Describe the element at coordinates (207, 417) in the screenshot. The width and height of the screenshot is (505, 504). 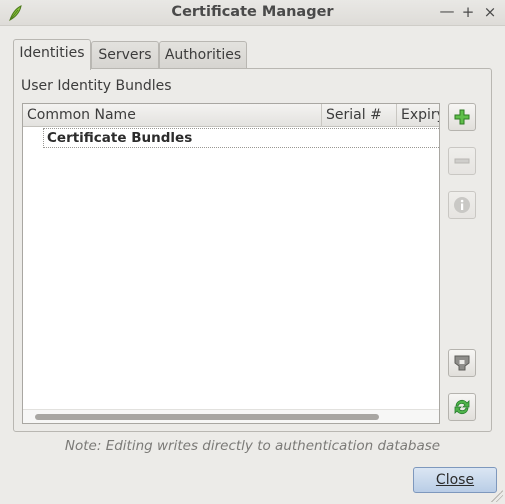
I see `horizontal-scrollbar-thumb` at that location.